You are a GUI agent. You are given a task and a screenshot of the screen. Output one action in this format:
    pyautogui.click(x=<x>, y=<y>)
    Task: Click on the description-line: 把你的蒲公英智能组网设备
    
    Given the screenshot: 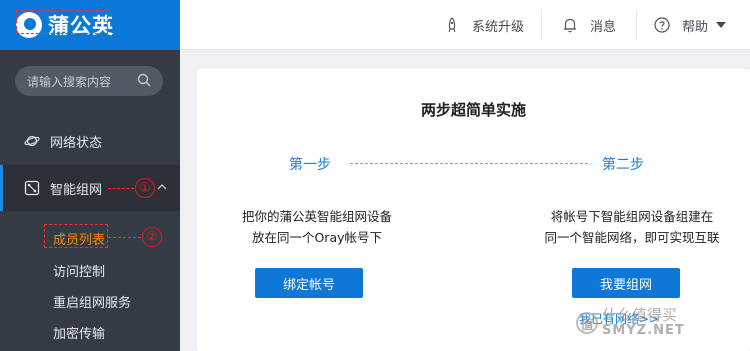 What is the action you would take?
    pyautogui.click(x=316, y=216)
    